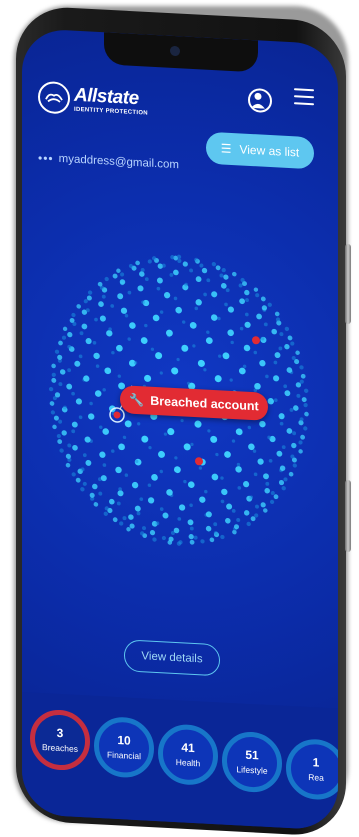  I want to click on category-count: 1, so click(316, 762).